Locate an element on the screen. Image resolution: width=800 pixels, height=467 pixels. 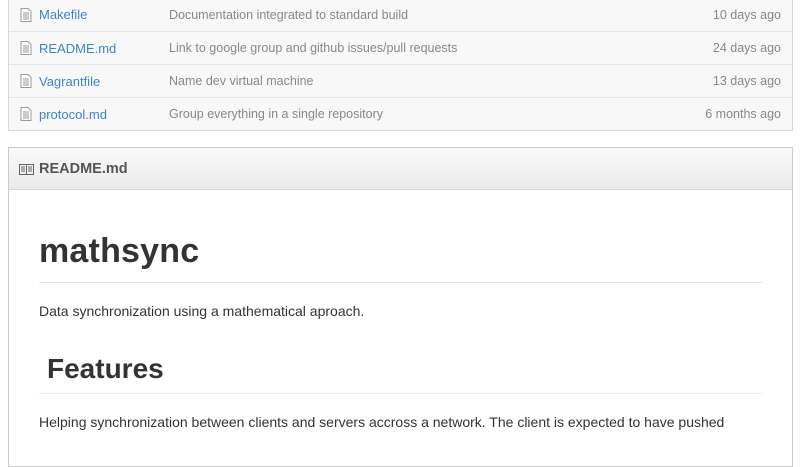
file-name-link: Vagrantfile is located at coordinates (104, 81).